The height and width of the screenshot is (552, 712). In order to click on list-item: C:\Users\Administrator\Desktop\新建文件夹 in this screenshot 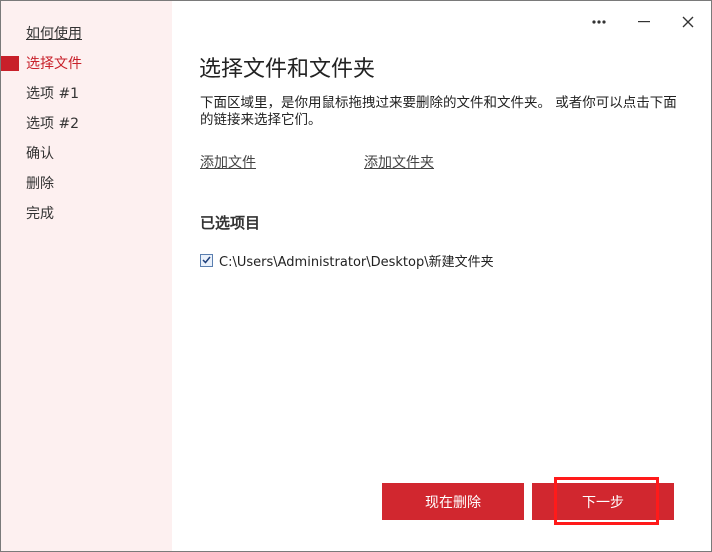, I will do `click(347, 260)`.